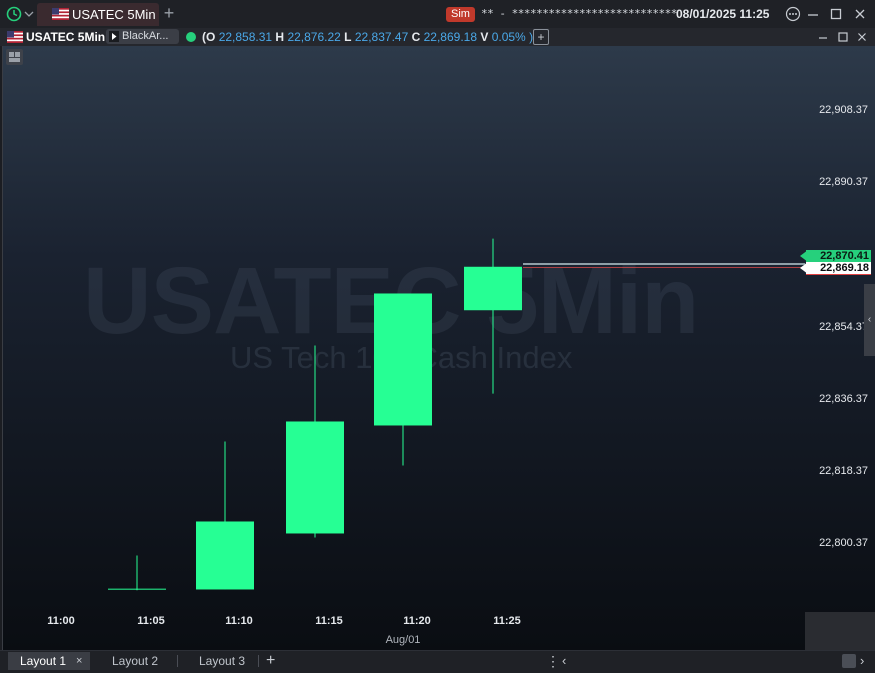 This screenshot has width=875, height=673. What do you see at coordinates (135, 661) in the screenshot?
I see `layout-tab-2: Layout 2` at bounding box center [135, 661].